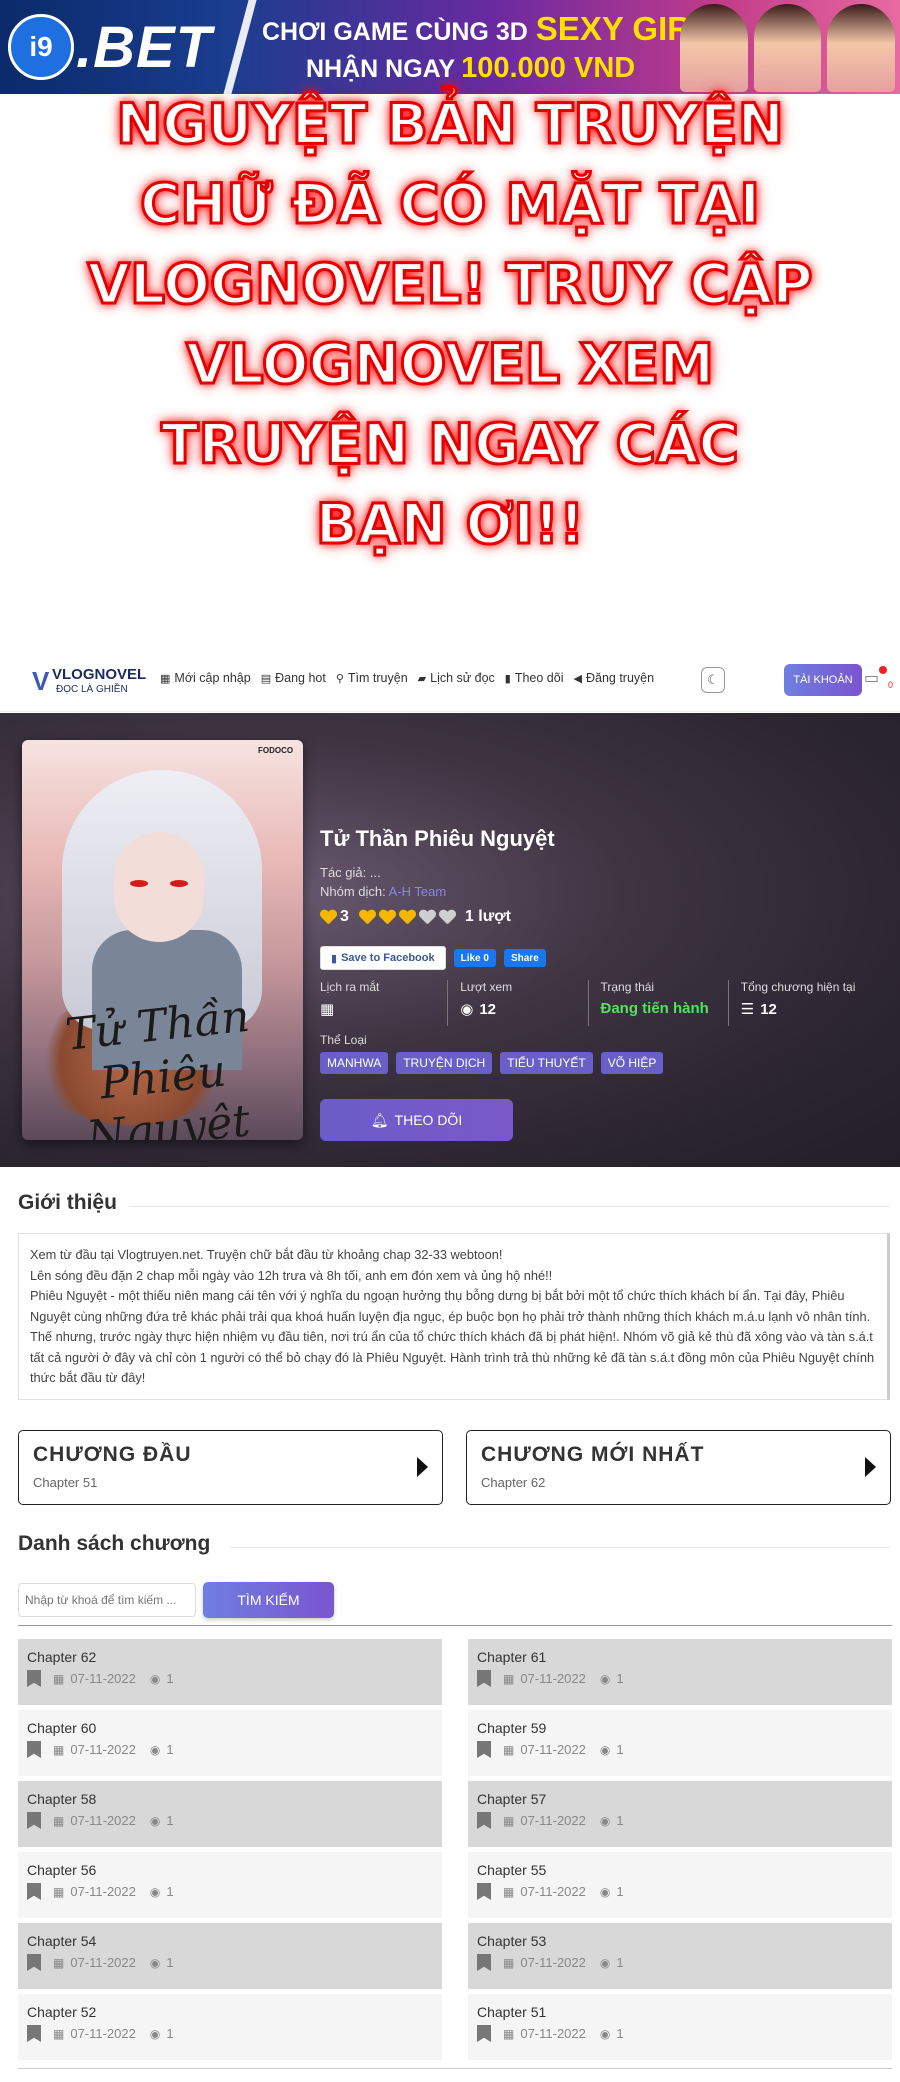 Image resolution: width=900 pixels, height=2082 pixels. I want to click on stat-views: Lượt xem ◉ 12, so click(524, 1003).